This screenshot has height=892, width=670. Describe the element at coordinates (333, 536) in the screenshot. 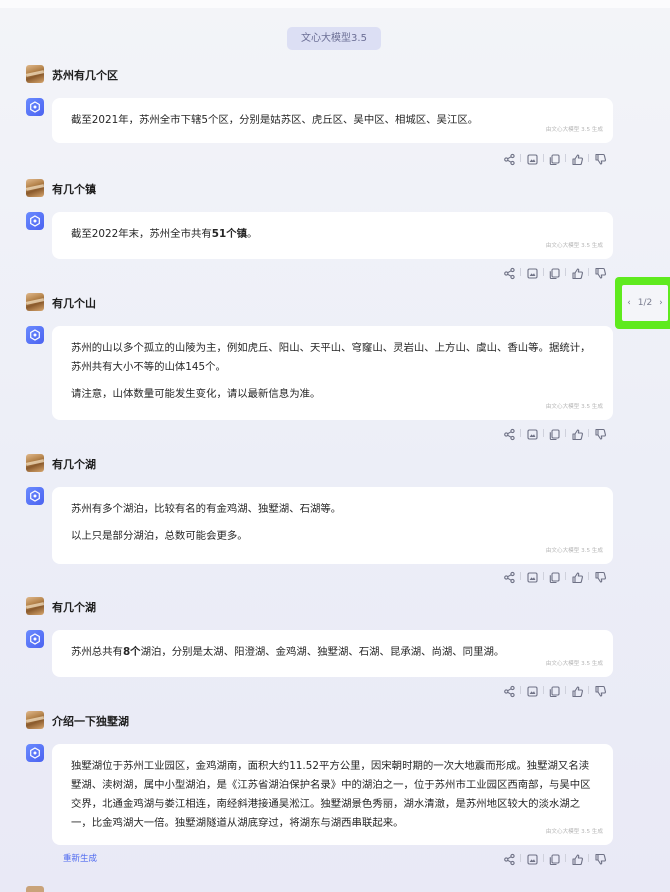

I see `answer-paragraph: 以上只是部分湖泊，总数可能会更多。` at that location.